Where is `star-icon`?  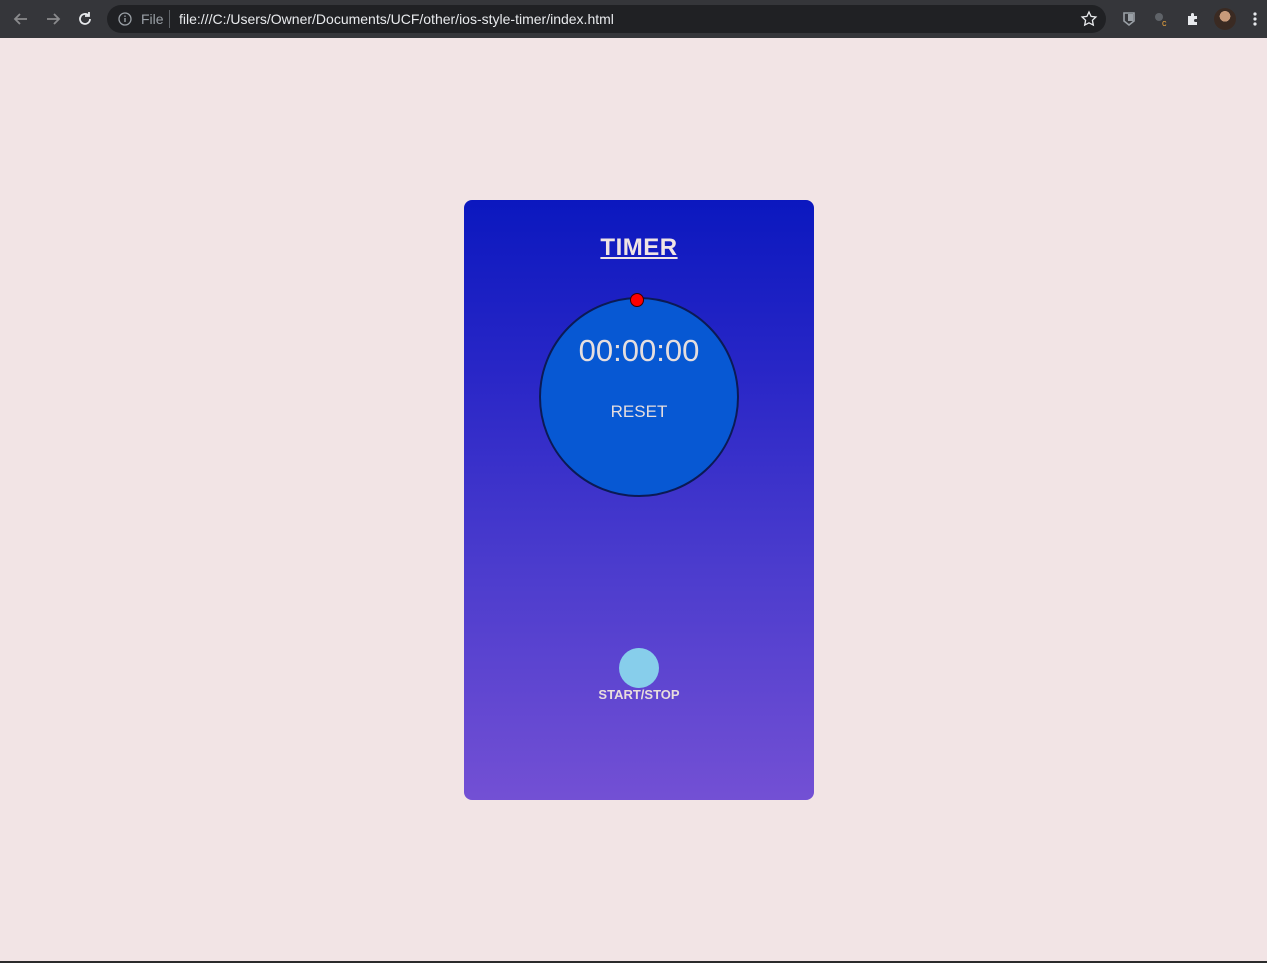 star-icon is located at coordinates (1089, 19).